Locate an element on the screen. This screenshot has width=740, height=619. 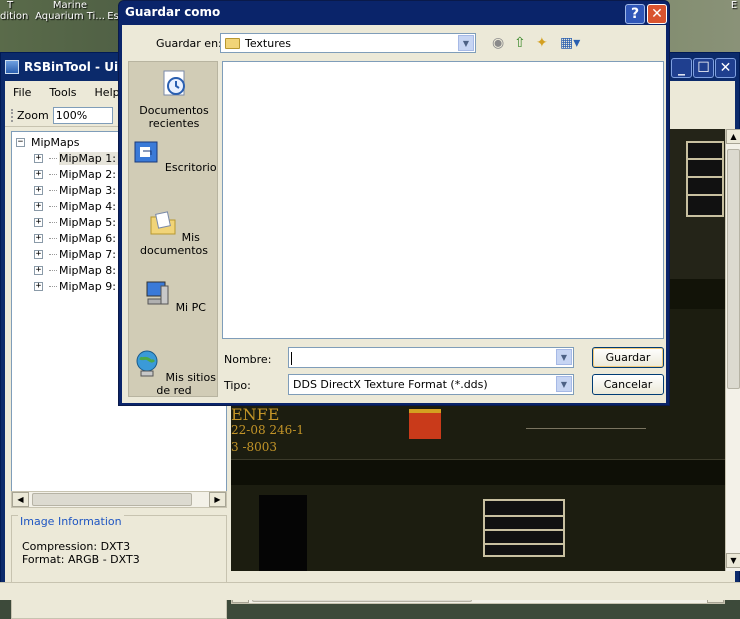
texture-emblem is located at coordinates (425, 424).